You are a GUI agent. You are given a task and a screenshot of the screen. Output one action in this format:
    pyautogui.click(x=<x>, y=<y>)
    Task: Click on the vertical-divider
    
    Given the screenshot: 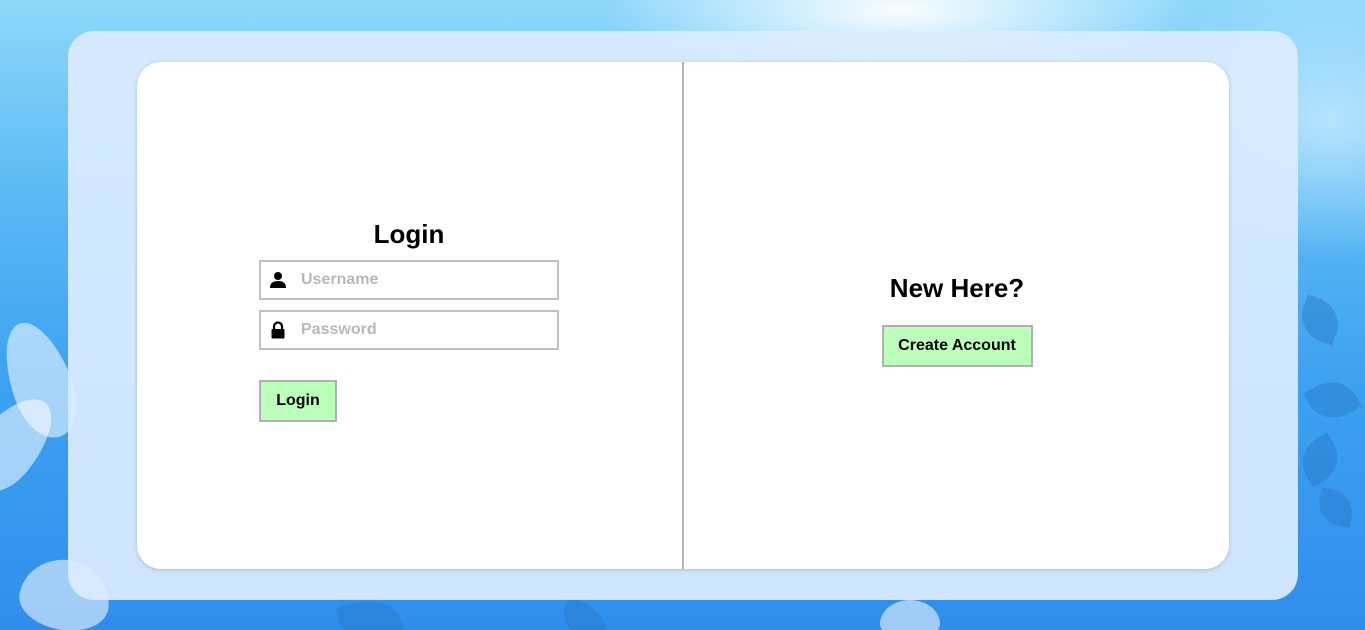 What is the action you would take?
    pyautogui.click(x=683, y=315)
    